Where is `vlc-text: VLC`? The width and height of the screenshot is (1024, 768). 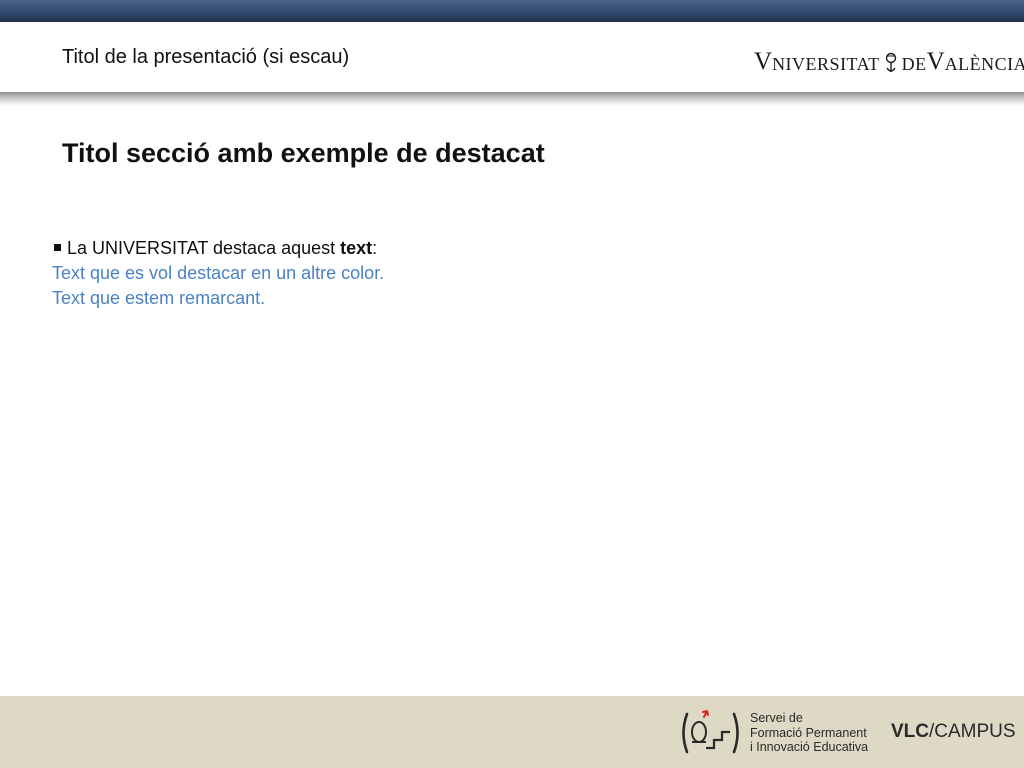
vlc-text: VLC is located at coordinates (910, 731).